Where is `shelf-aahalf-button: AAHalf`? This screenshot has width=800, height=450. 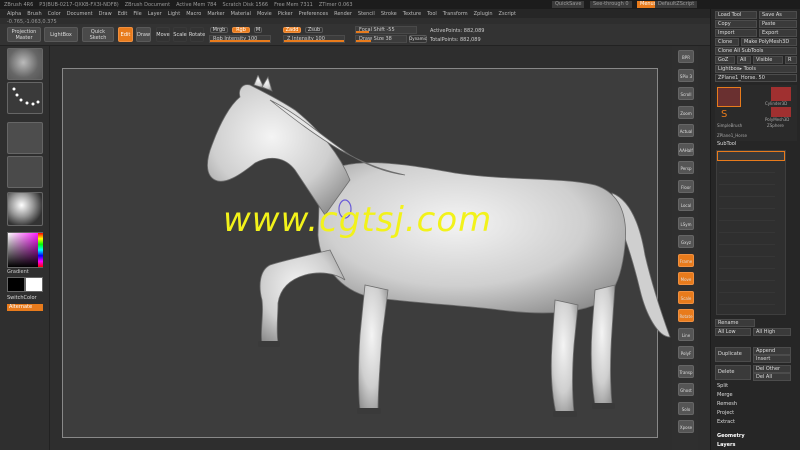 shelf-aahalf-button: AAHalf is located at coordinates (686, 149).